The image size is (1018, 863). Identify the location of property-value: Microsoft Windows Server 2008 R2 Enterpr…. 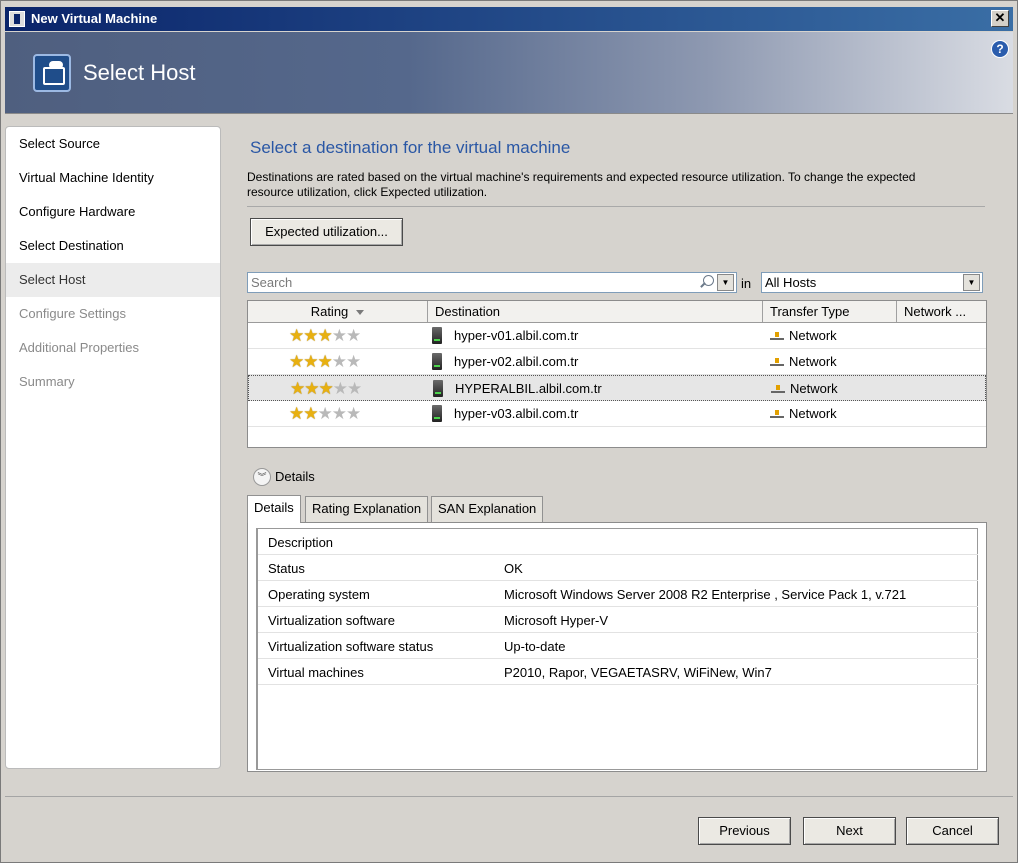
(705, 594).